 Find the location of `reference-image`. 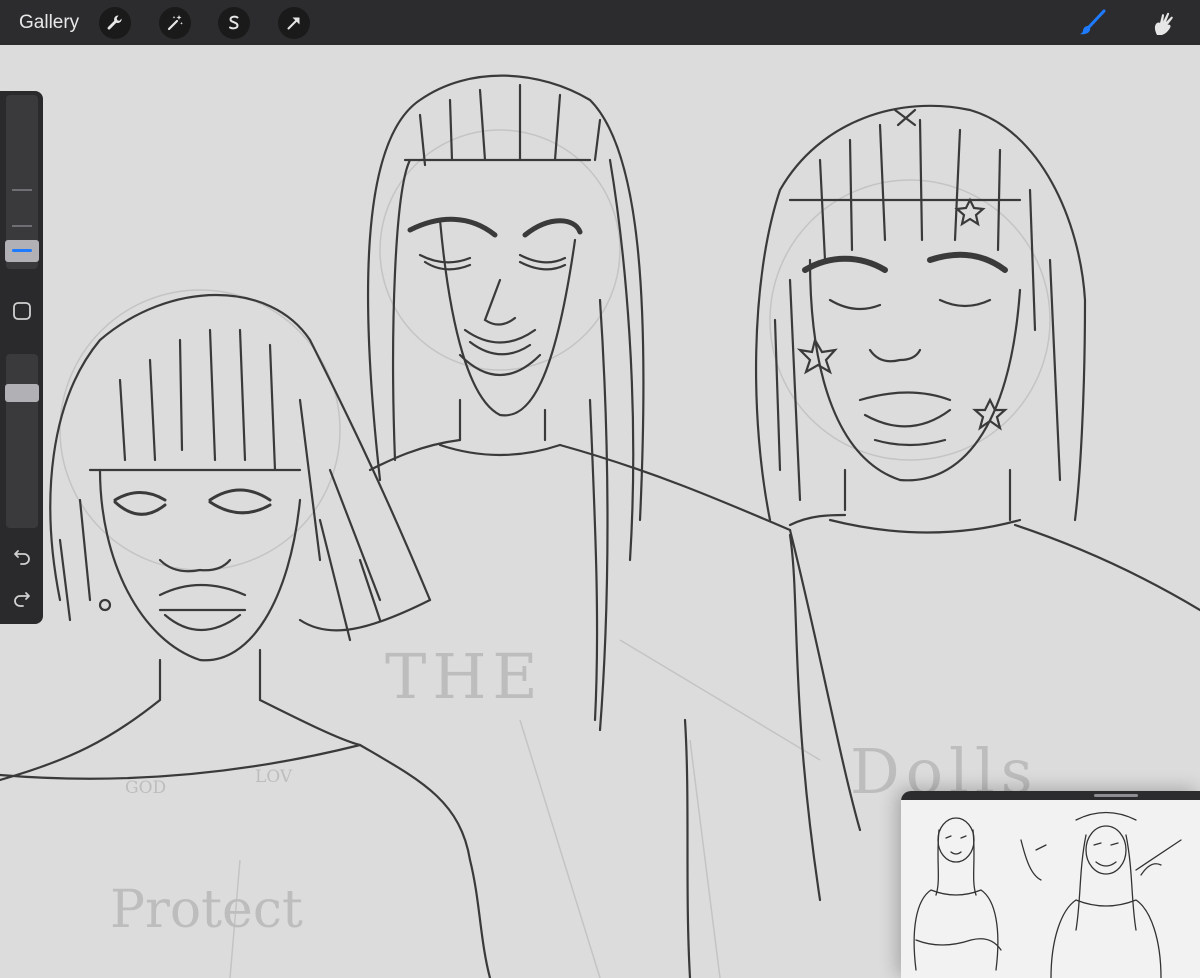

reference-image is located at coordinates (1047, 894).